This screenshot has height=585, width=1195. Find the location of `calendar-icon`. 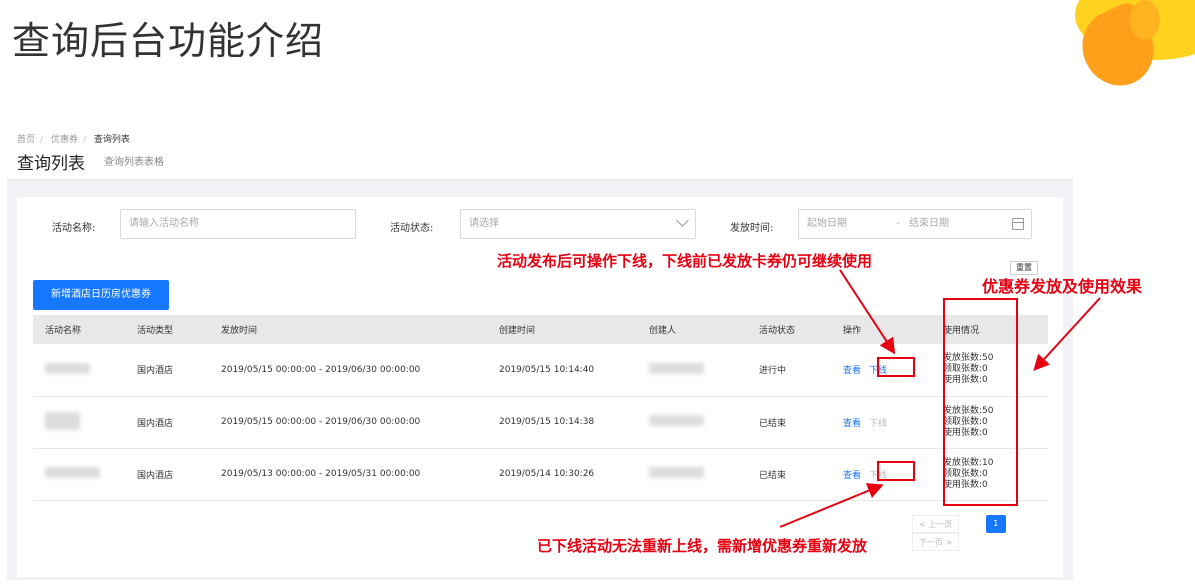

calendar-icon is located at coordinates (1018, 224).